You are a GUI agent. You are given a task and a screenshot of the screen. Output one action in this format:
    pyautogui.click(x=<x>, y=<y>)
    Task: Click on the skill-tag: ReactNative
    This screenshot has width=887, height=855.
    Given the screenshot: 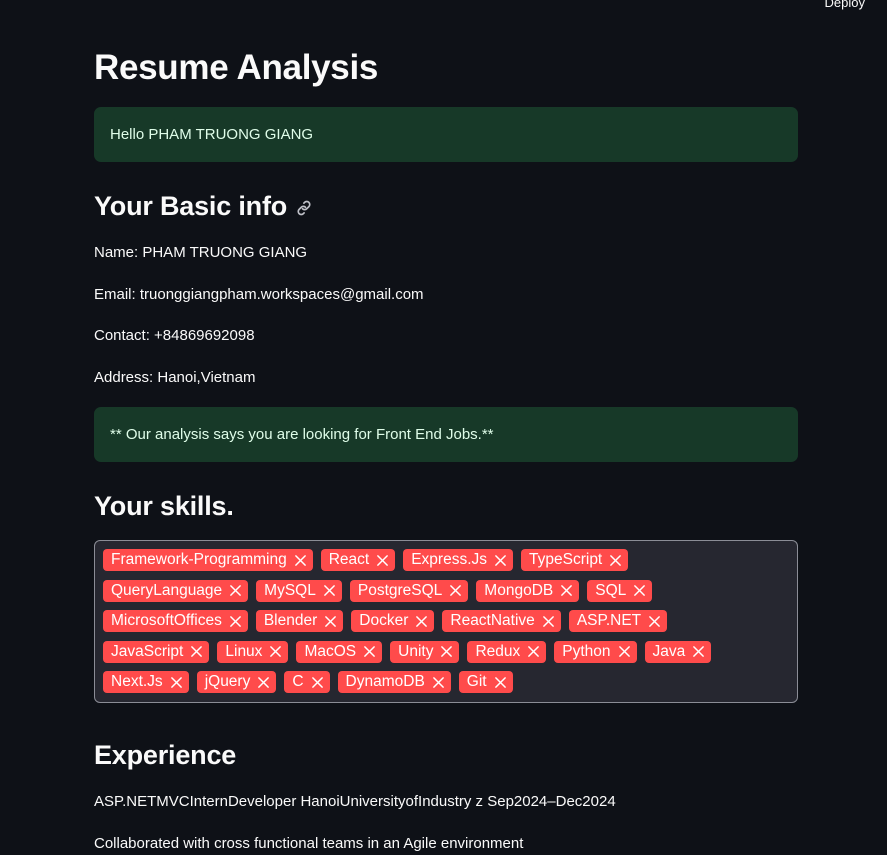 What is the action you would take?
    pyautogui.click(x=501, y=621)
    